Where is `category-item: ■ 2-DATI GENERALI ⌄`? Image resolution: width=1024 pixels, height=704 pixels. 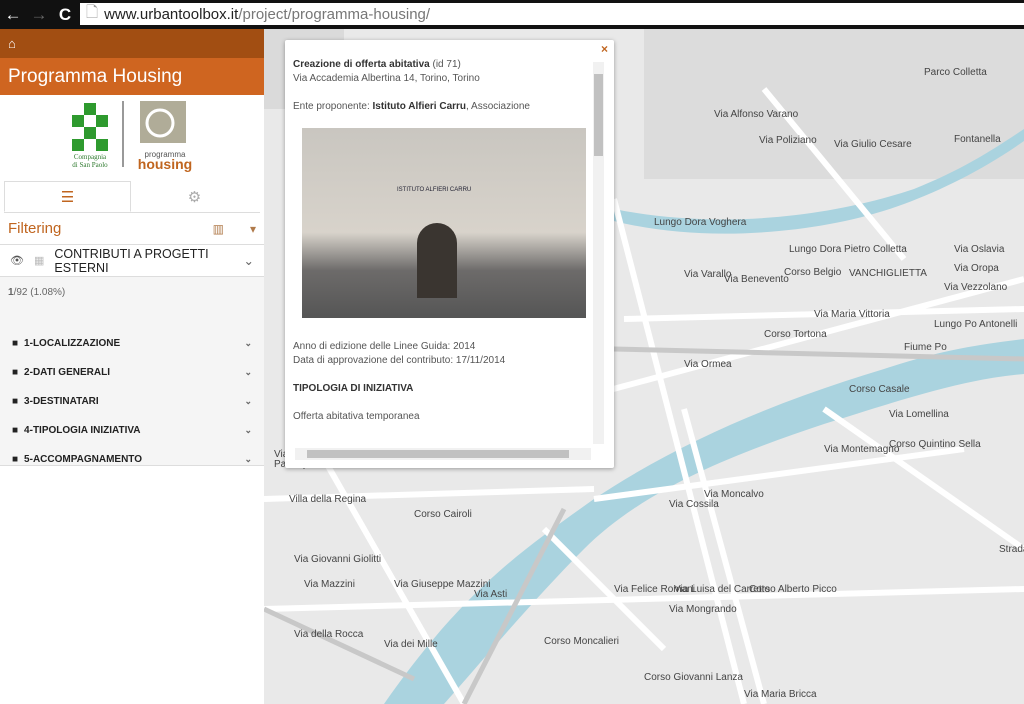
category-item: ■ 2-DATI GENERALI ⌄ is located at coordinates (132, 372).